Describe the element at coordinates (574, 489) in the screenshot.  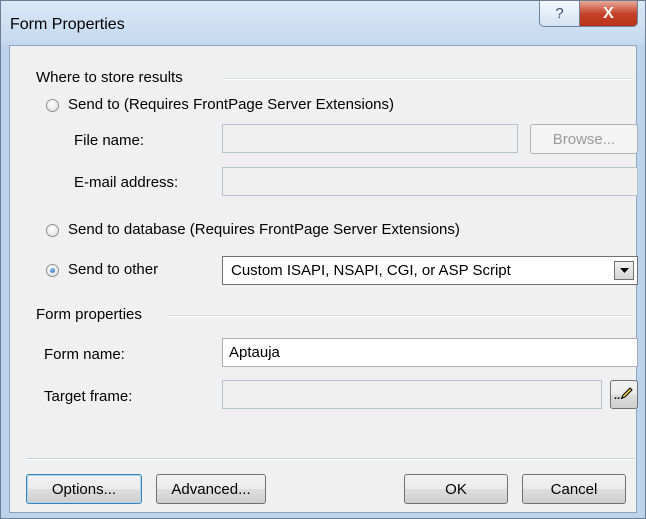
I see `cancel-button: Cancel` at that location.